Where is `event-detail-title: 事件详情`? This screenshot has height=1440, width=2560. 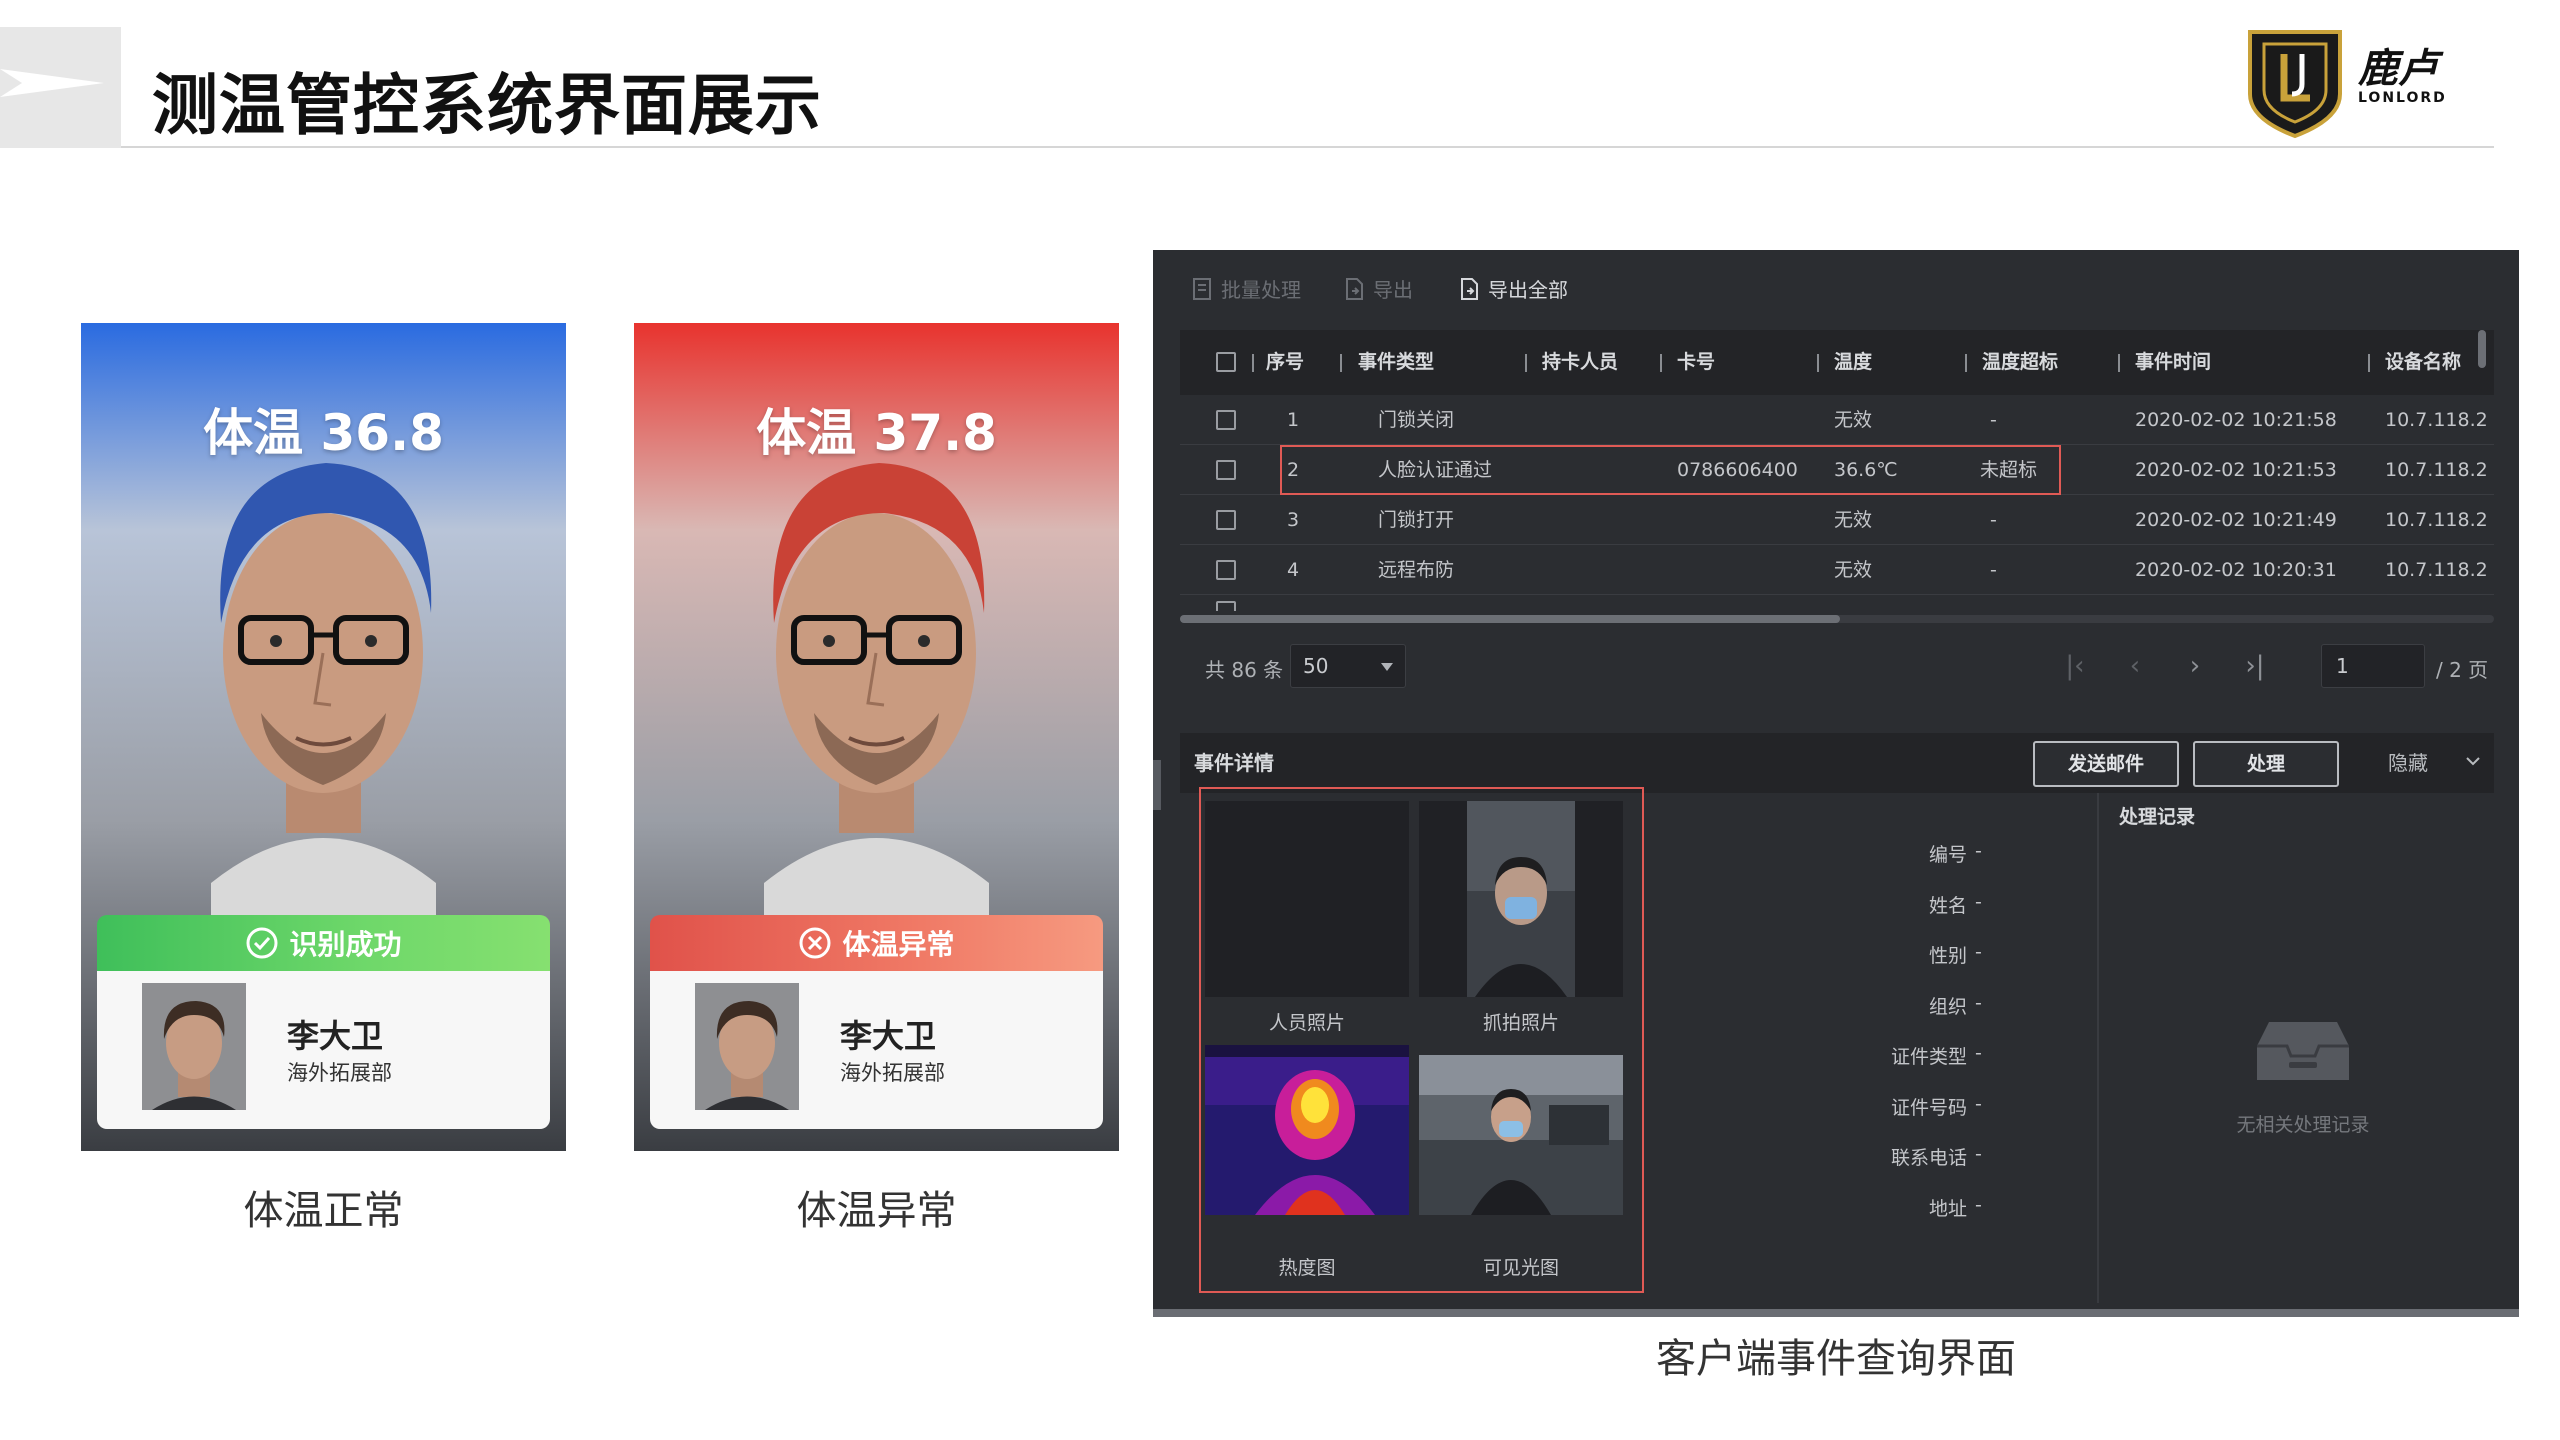
event-detail-title: 事件详情 is located at coordinates (1234, 763).